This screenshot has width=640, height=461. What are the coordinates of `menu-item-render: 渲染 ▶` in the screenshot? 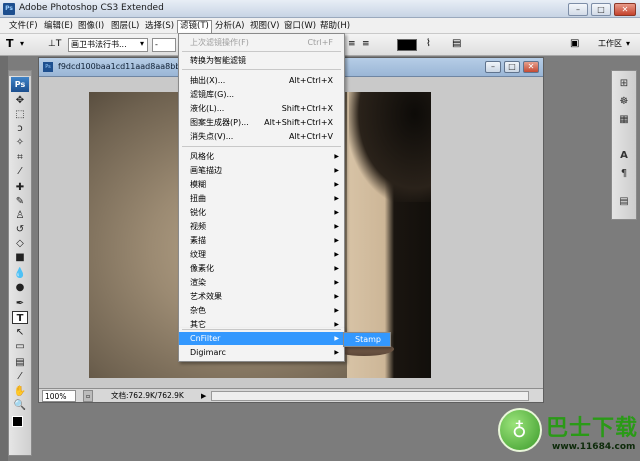 It's located at (261, 282).